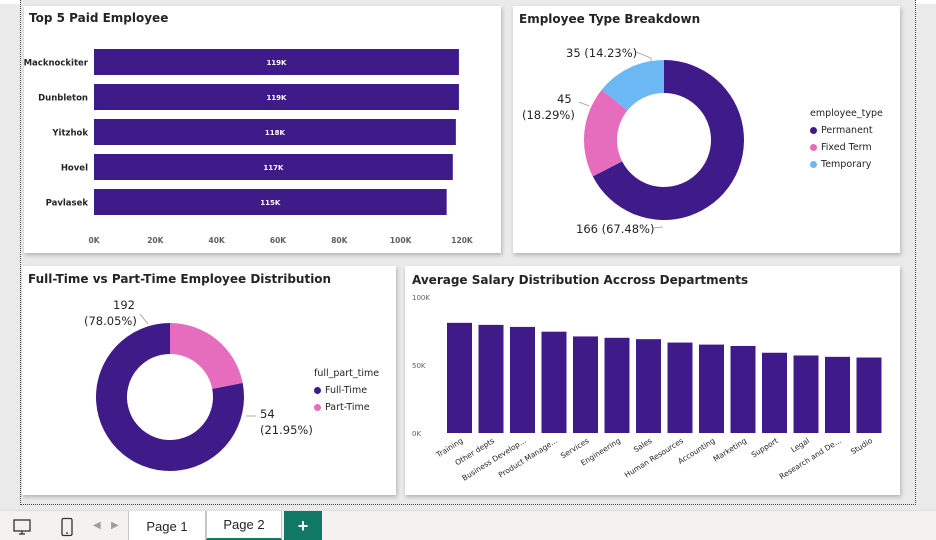 The width and height of the screenshot is (936, 540). Describe the element at coordinates (267, 414) in the screenshot. I see `part-time-data-label: 54` at that location.